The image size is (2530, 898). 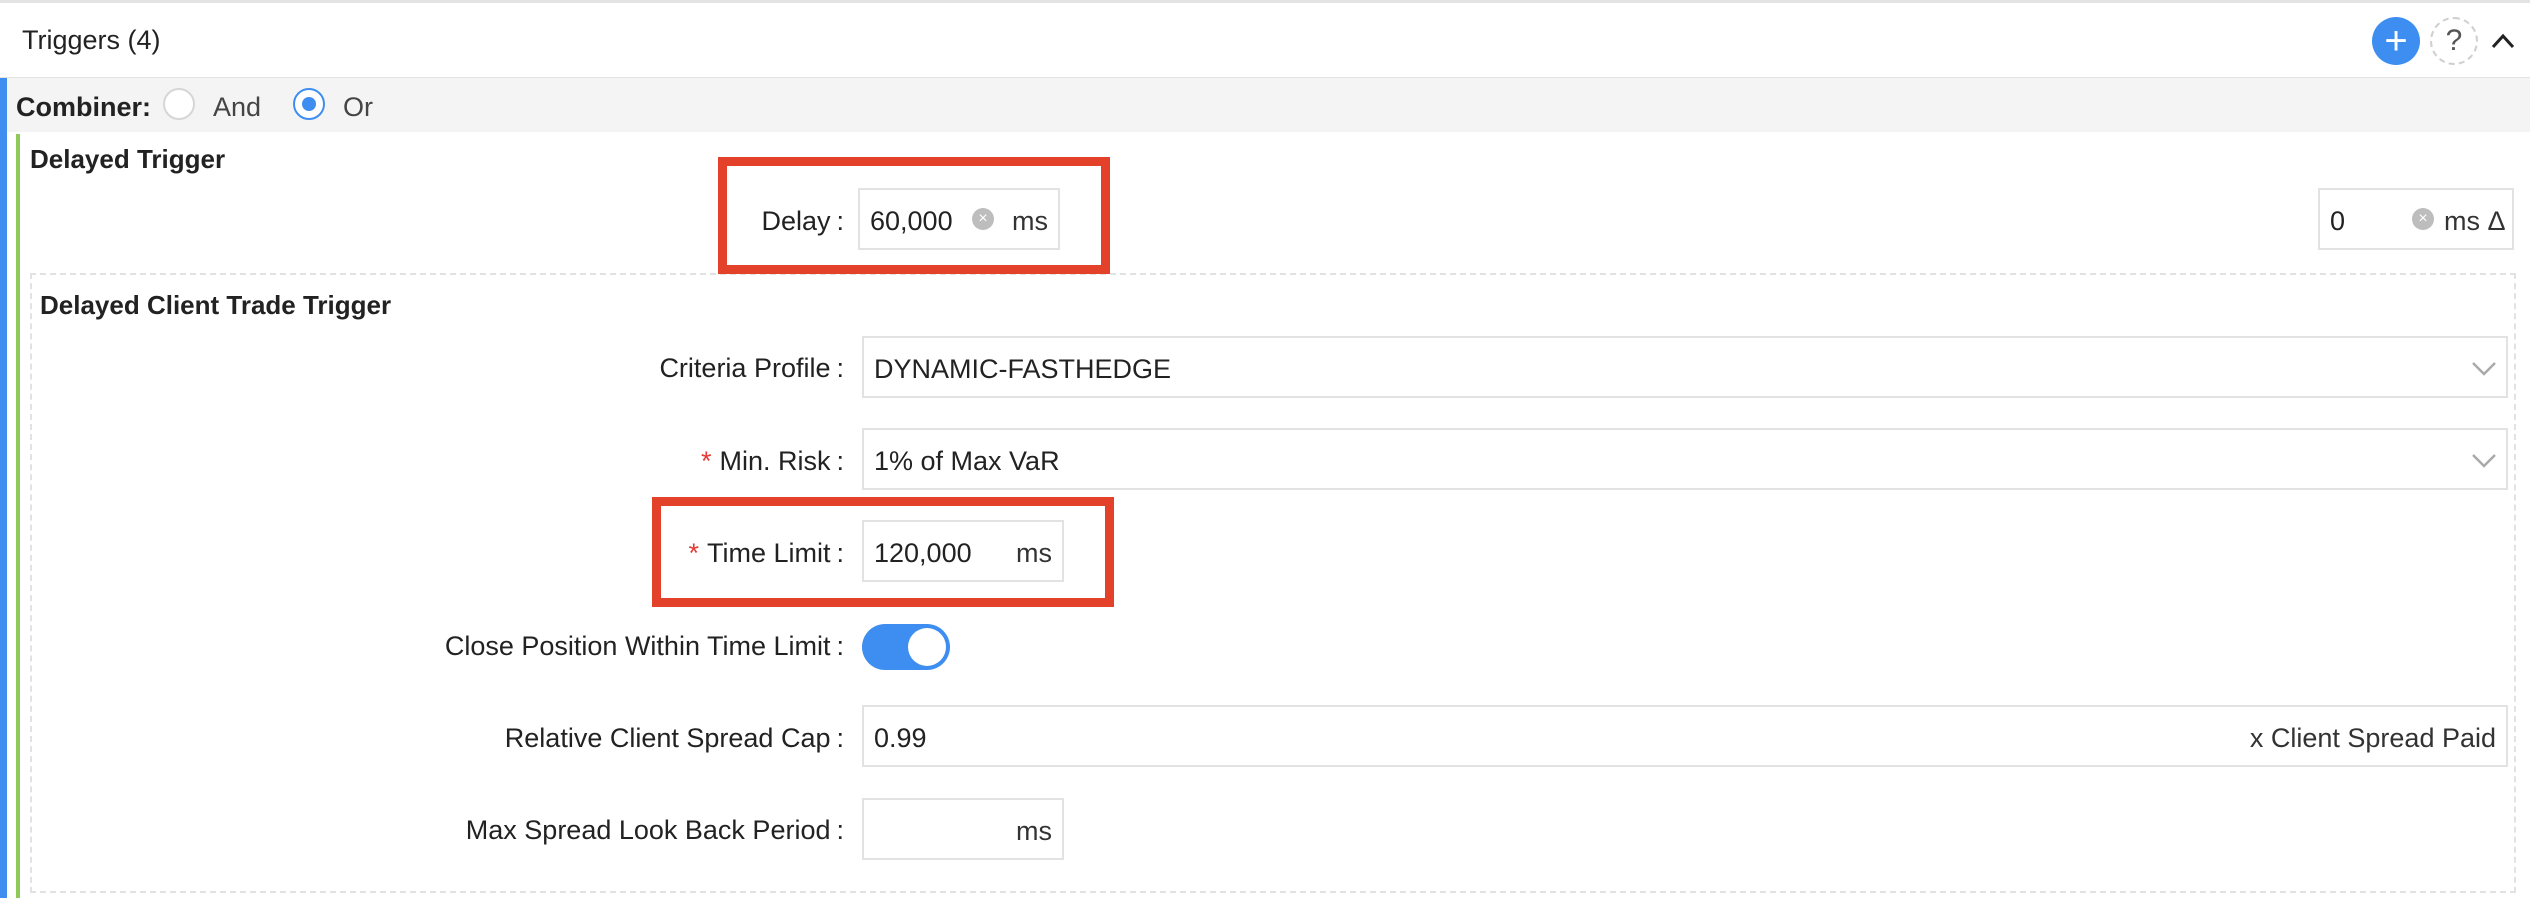 What do you see at coordinates (674, 738) in the screenshot?
I see `spread-cap-label: Relative Client Spread Cap:` at bounding box center [674, 738].